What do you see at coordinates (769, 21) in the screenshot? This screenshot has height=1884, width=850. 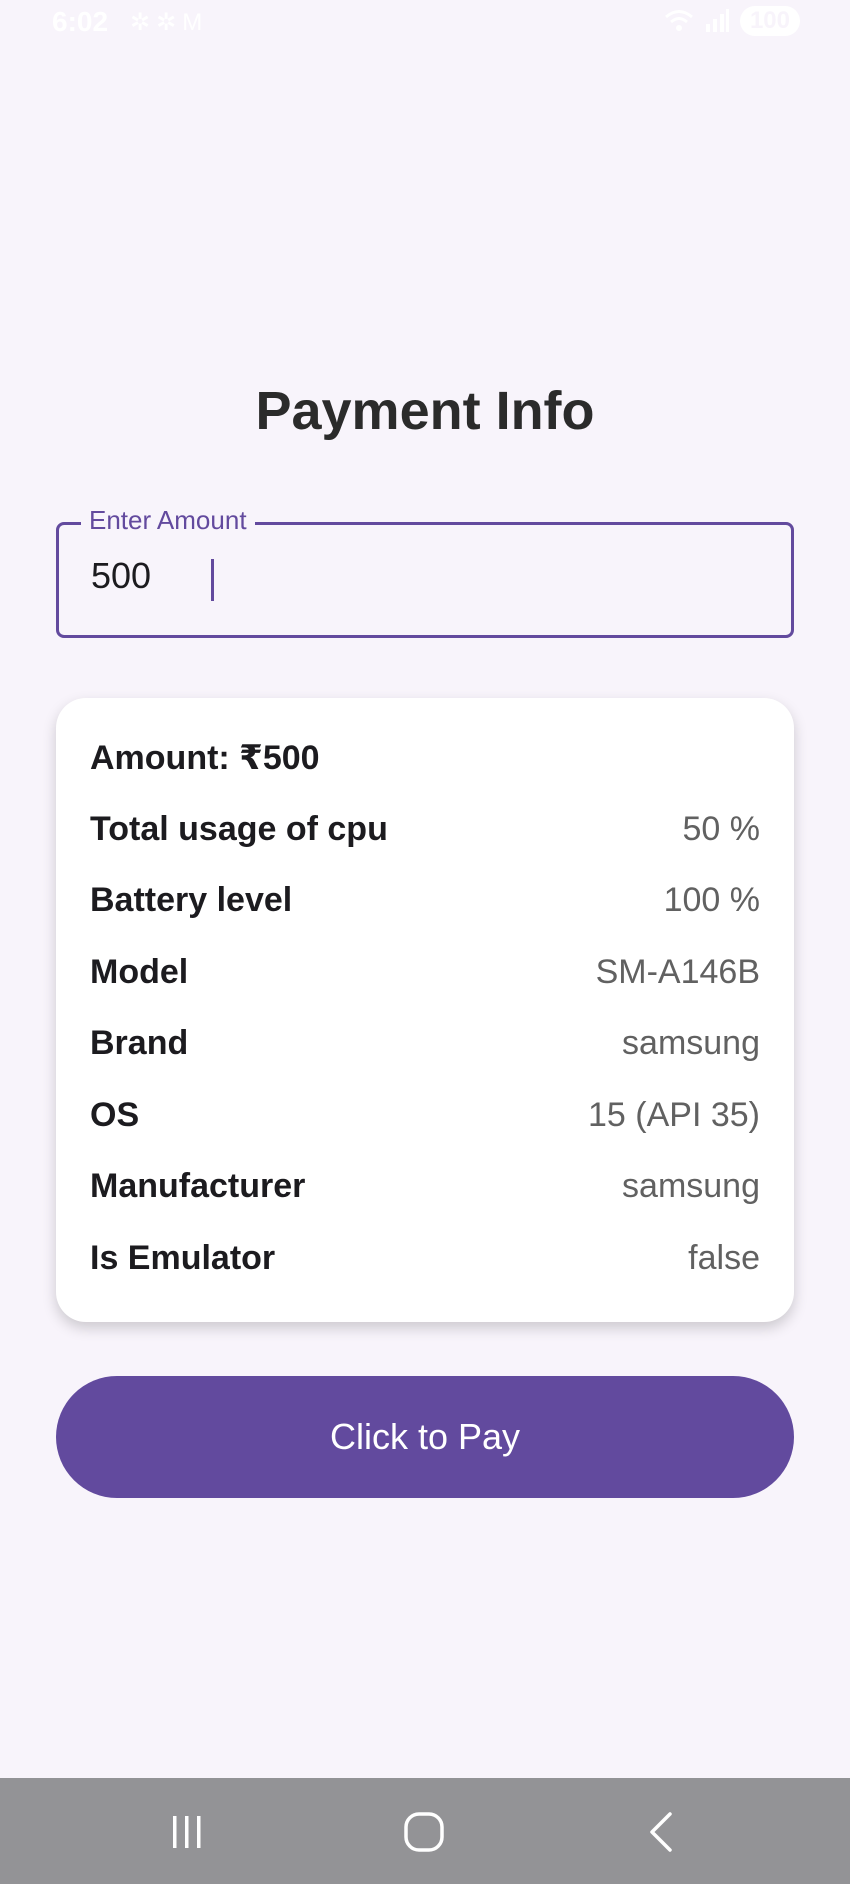 I see `battery-icon: 100` at bounding box center [769, 21].